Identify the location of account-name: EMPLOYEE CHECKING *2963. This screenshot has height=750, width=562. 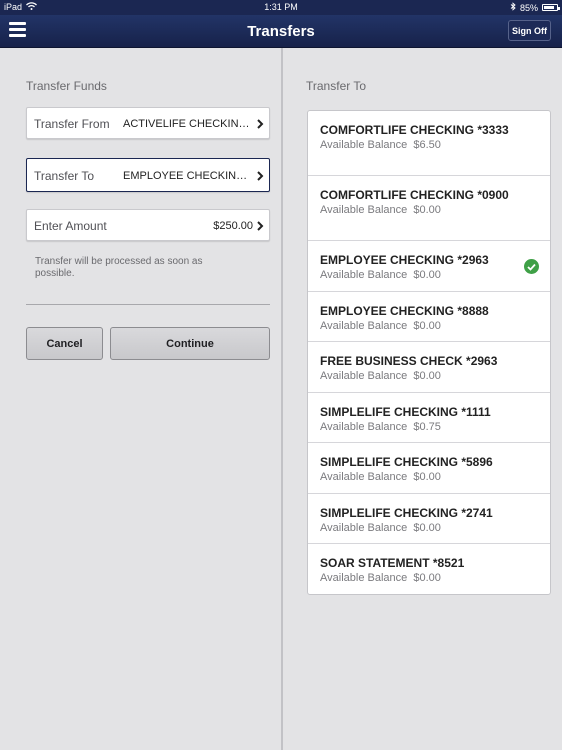
(404, 260).